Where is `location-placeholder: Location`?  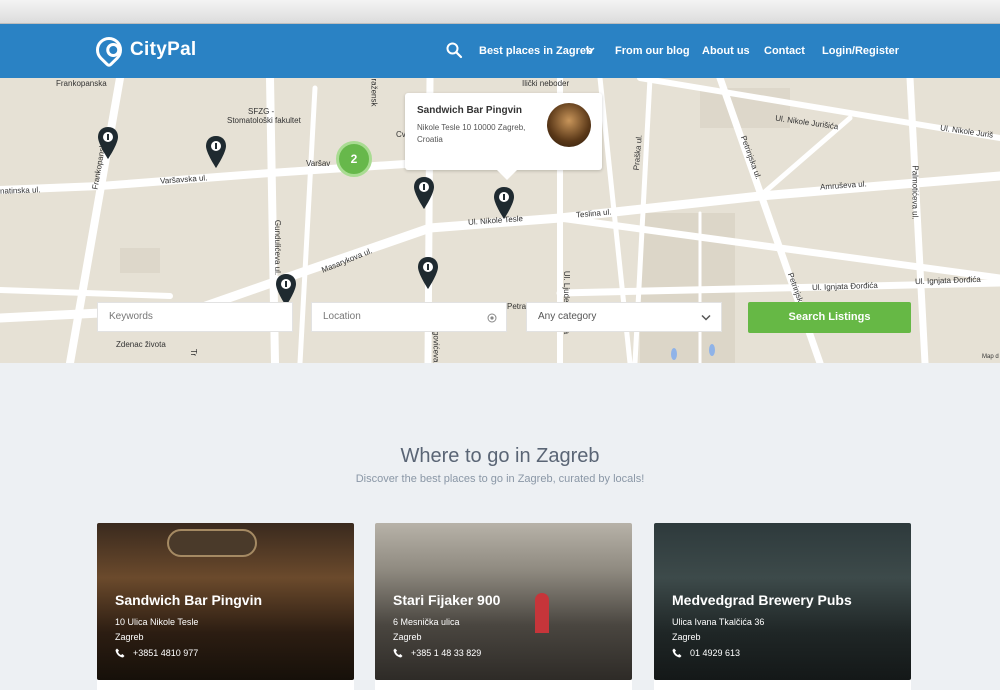
location-placeholder: Location is located at coordinates (342, 316).